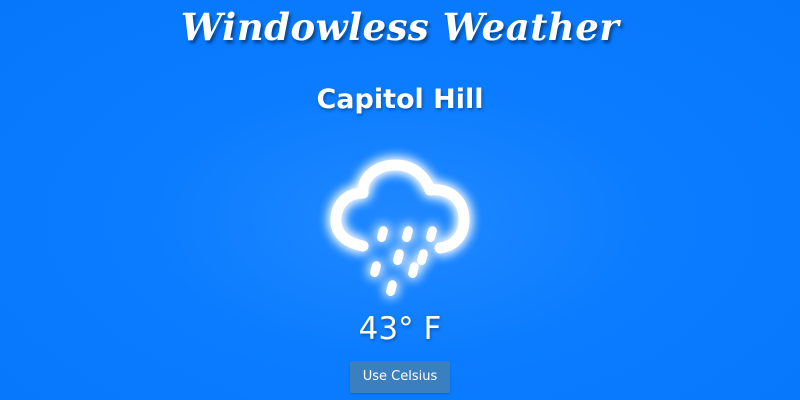 The width and height of the screenshot is (800, 400). I want to click on app-title: Windowless Weather, so click(400, 27).